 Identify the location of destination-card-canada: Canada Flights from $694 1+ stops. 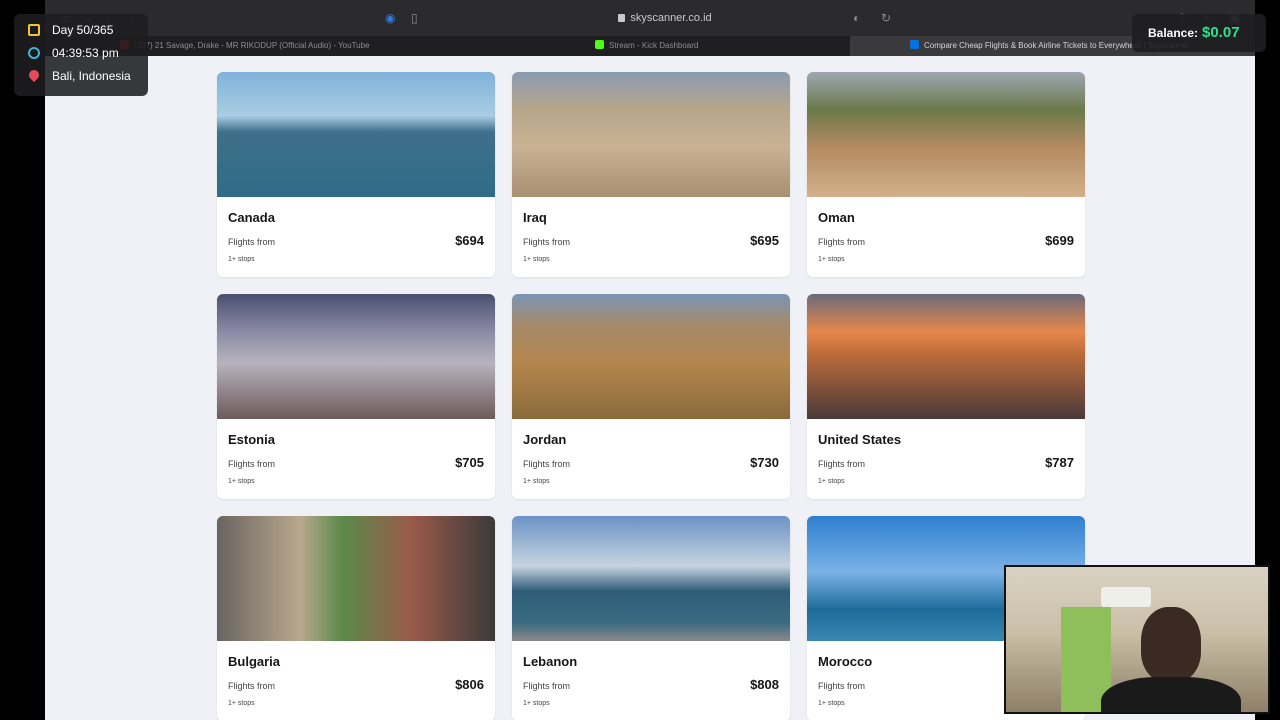
(356, 174).